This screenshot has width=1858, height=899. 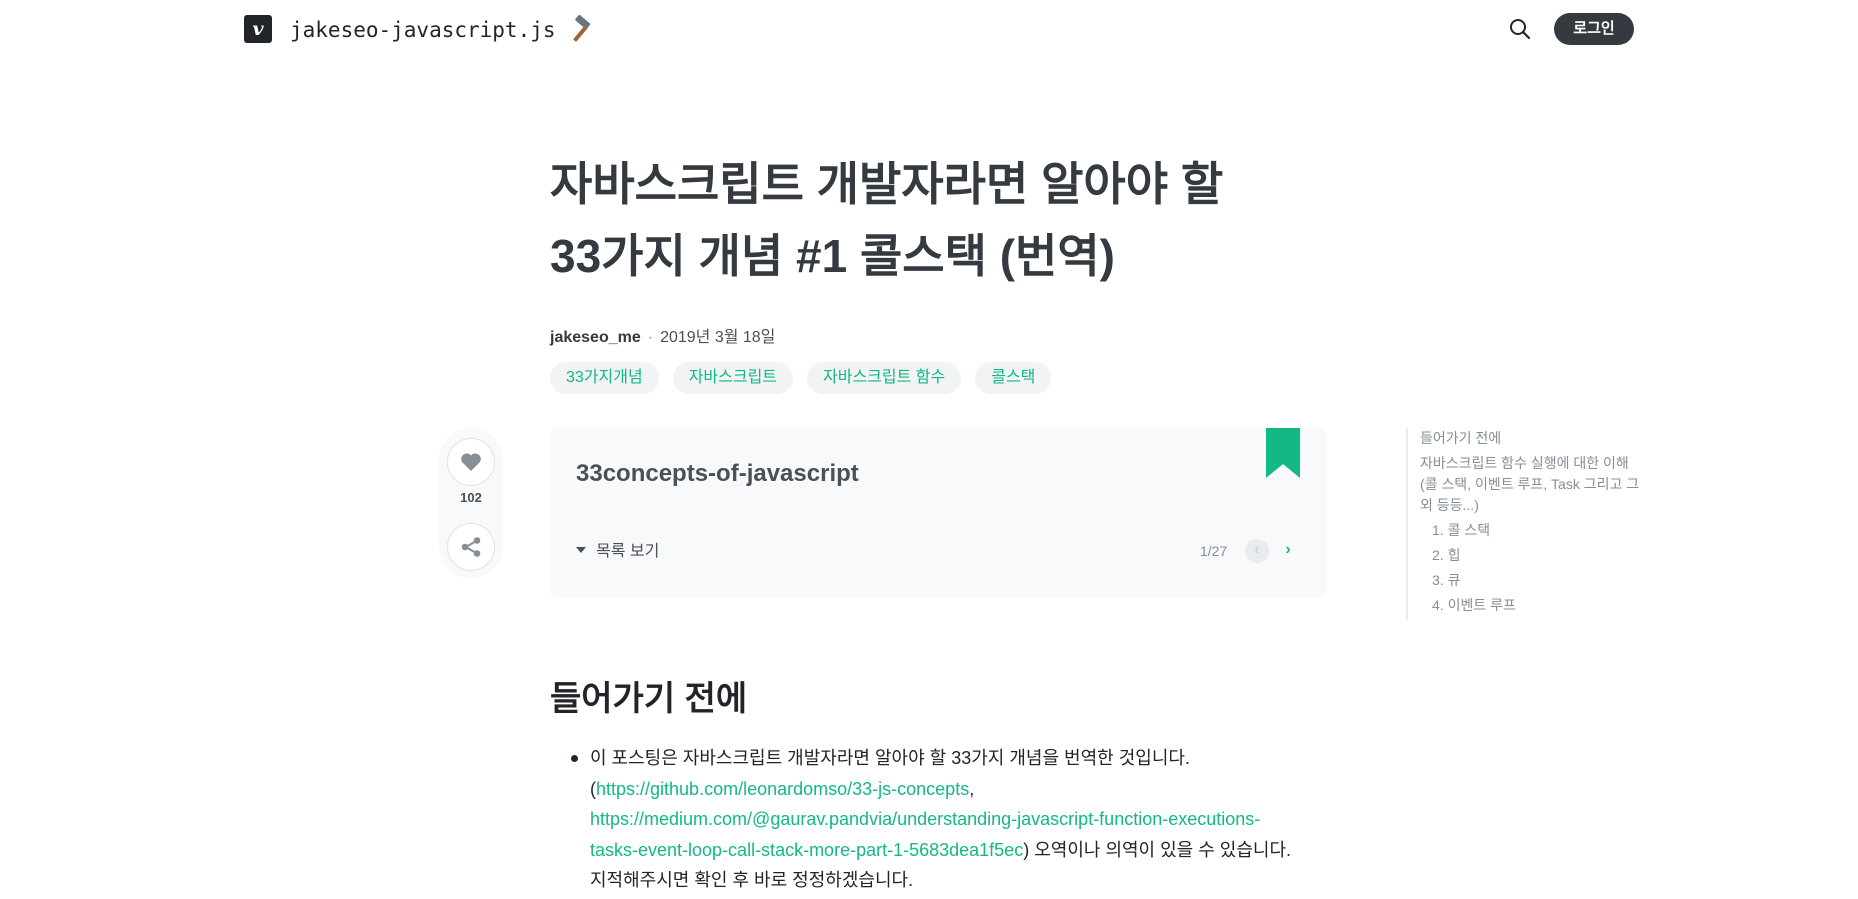 What do you see at coordinates (604, 378) in the screenshot?
I see `tag: 33가지개념` at bounding box center [604, 378].